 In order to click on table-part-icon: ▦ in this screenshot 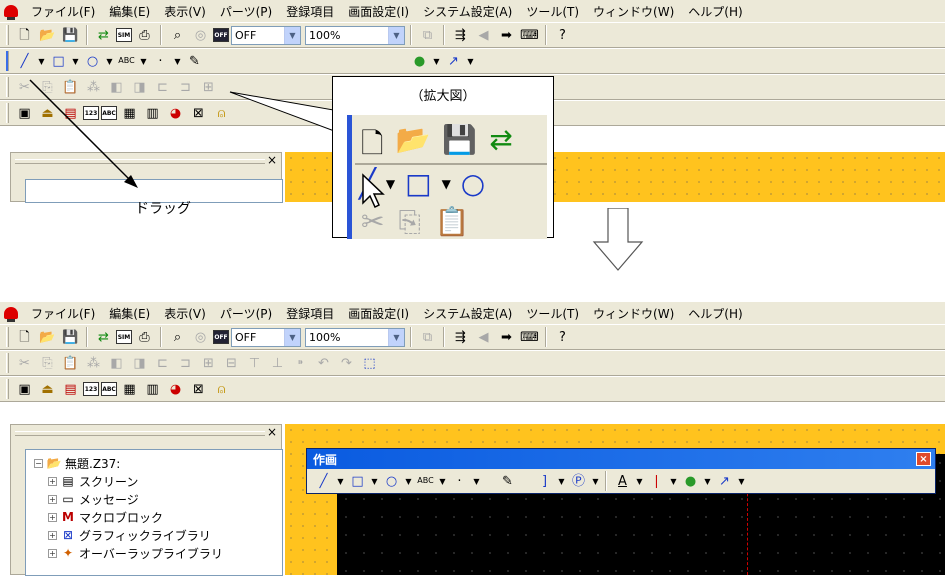, I will do `click(129, 389)`.